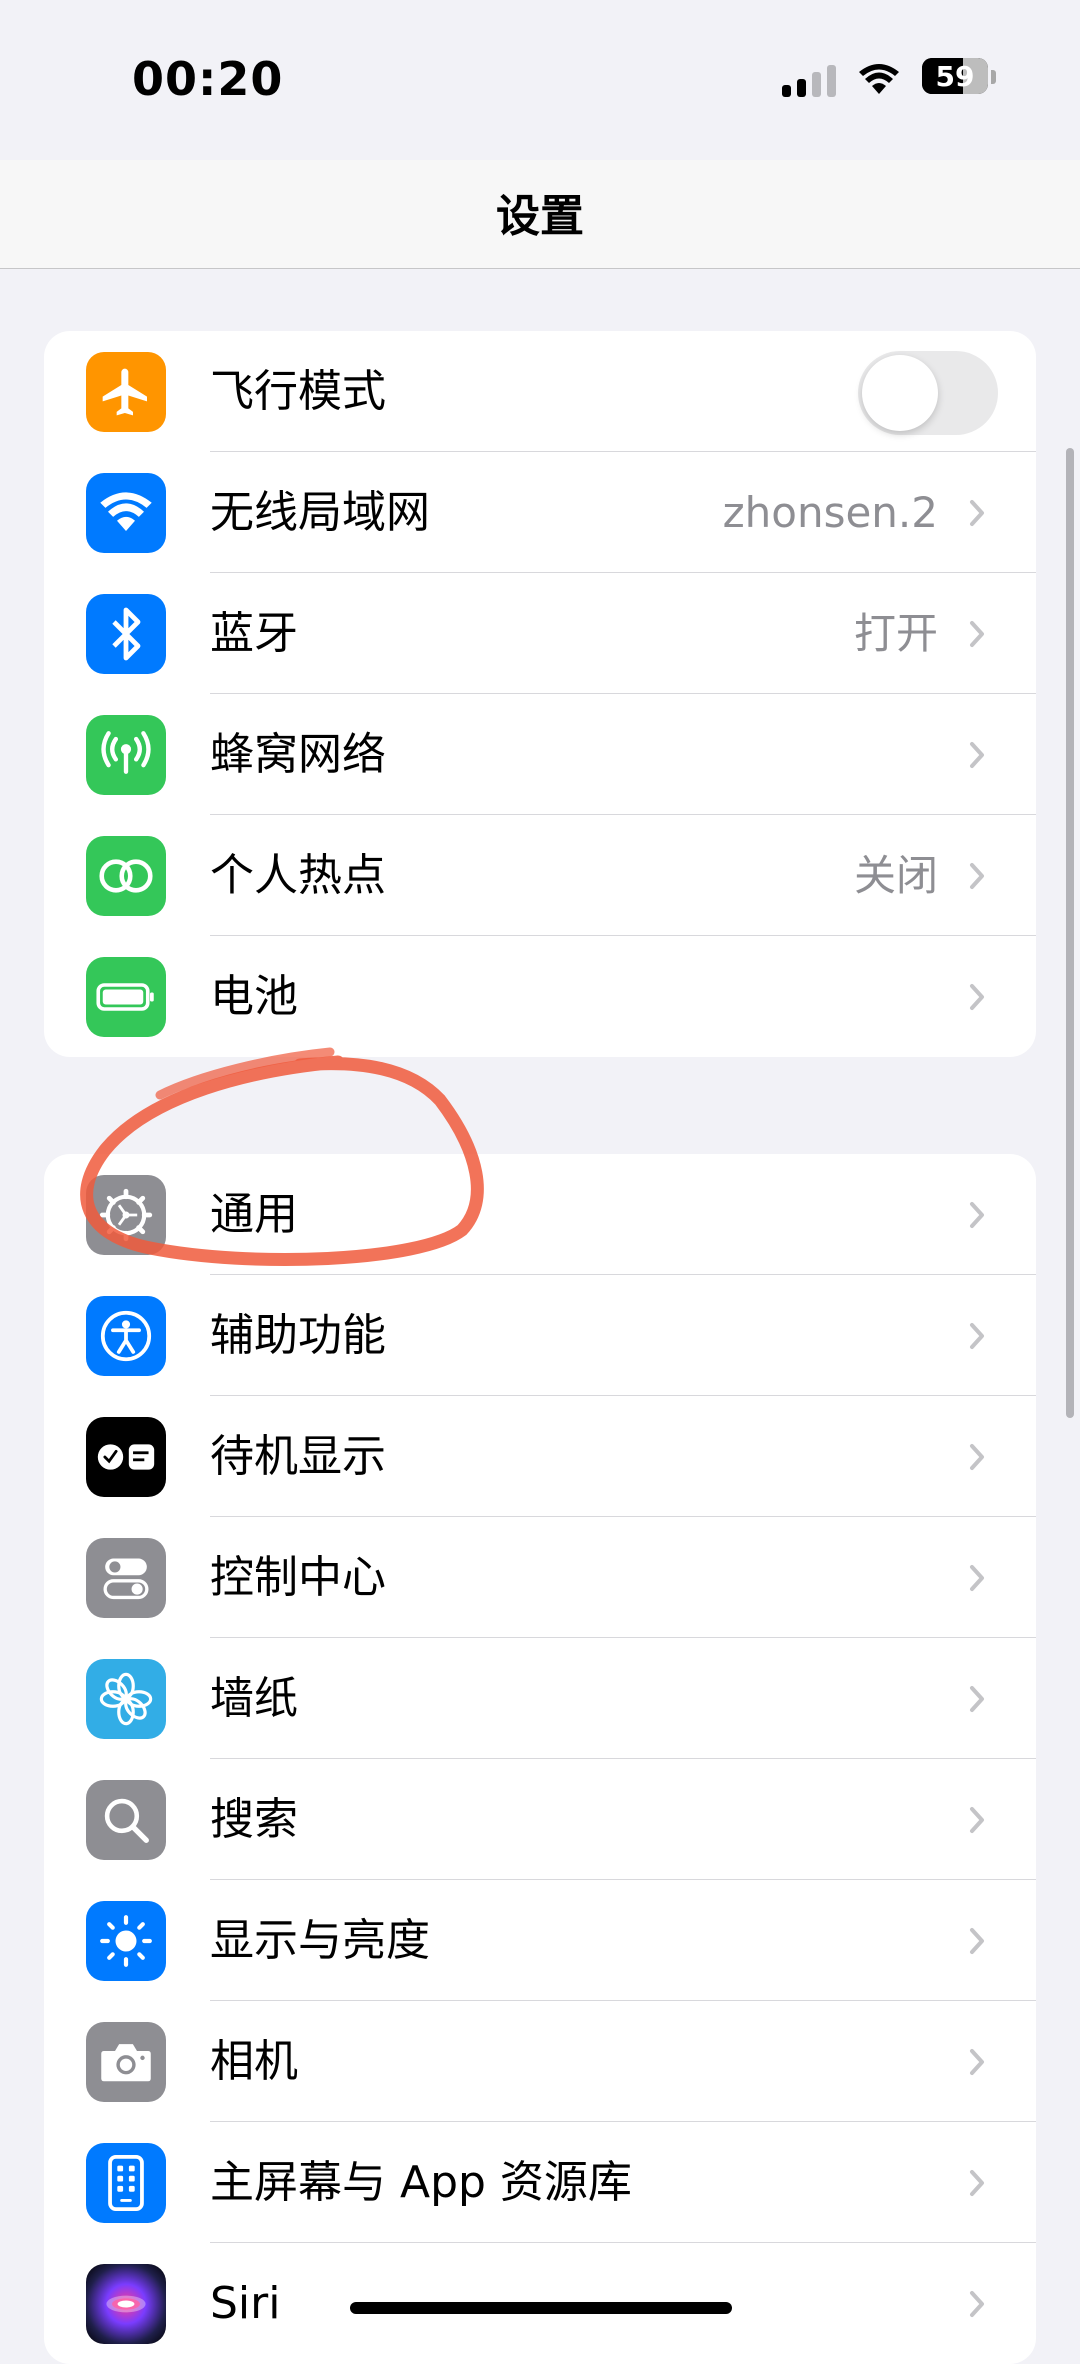 The height and width of the screenshot is (2364, 1080). I want to click on standby-icon, so click(126, 1457).